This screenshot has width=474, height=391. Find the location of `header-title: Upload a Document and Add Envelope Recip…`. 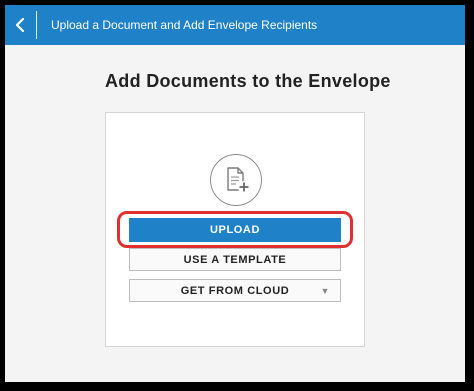

header-title: Upload a Document and Add Envelope Recip… is located at coordinates (184, 25).